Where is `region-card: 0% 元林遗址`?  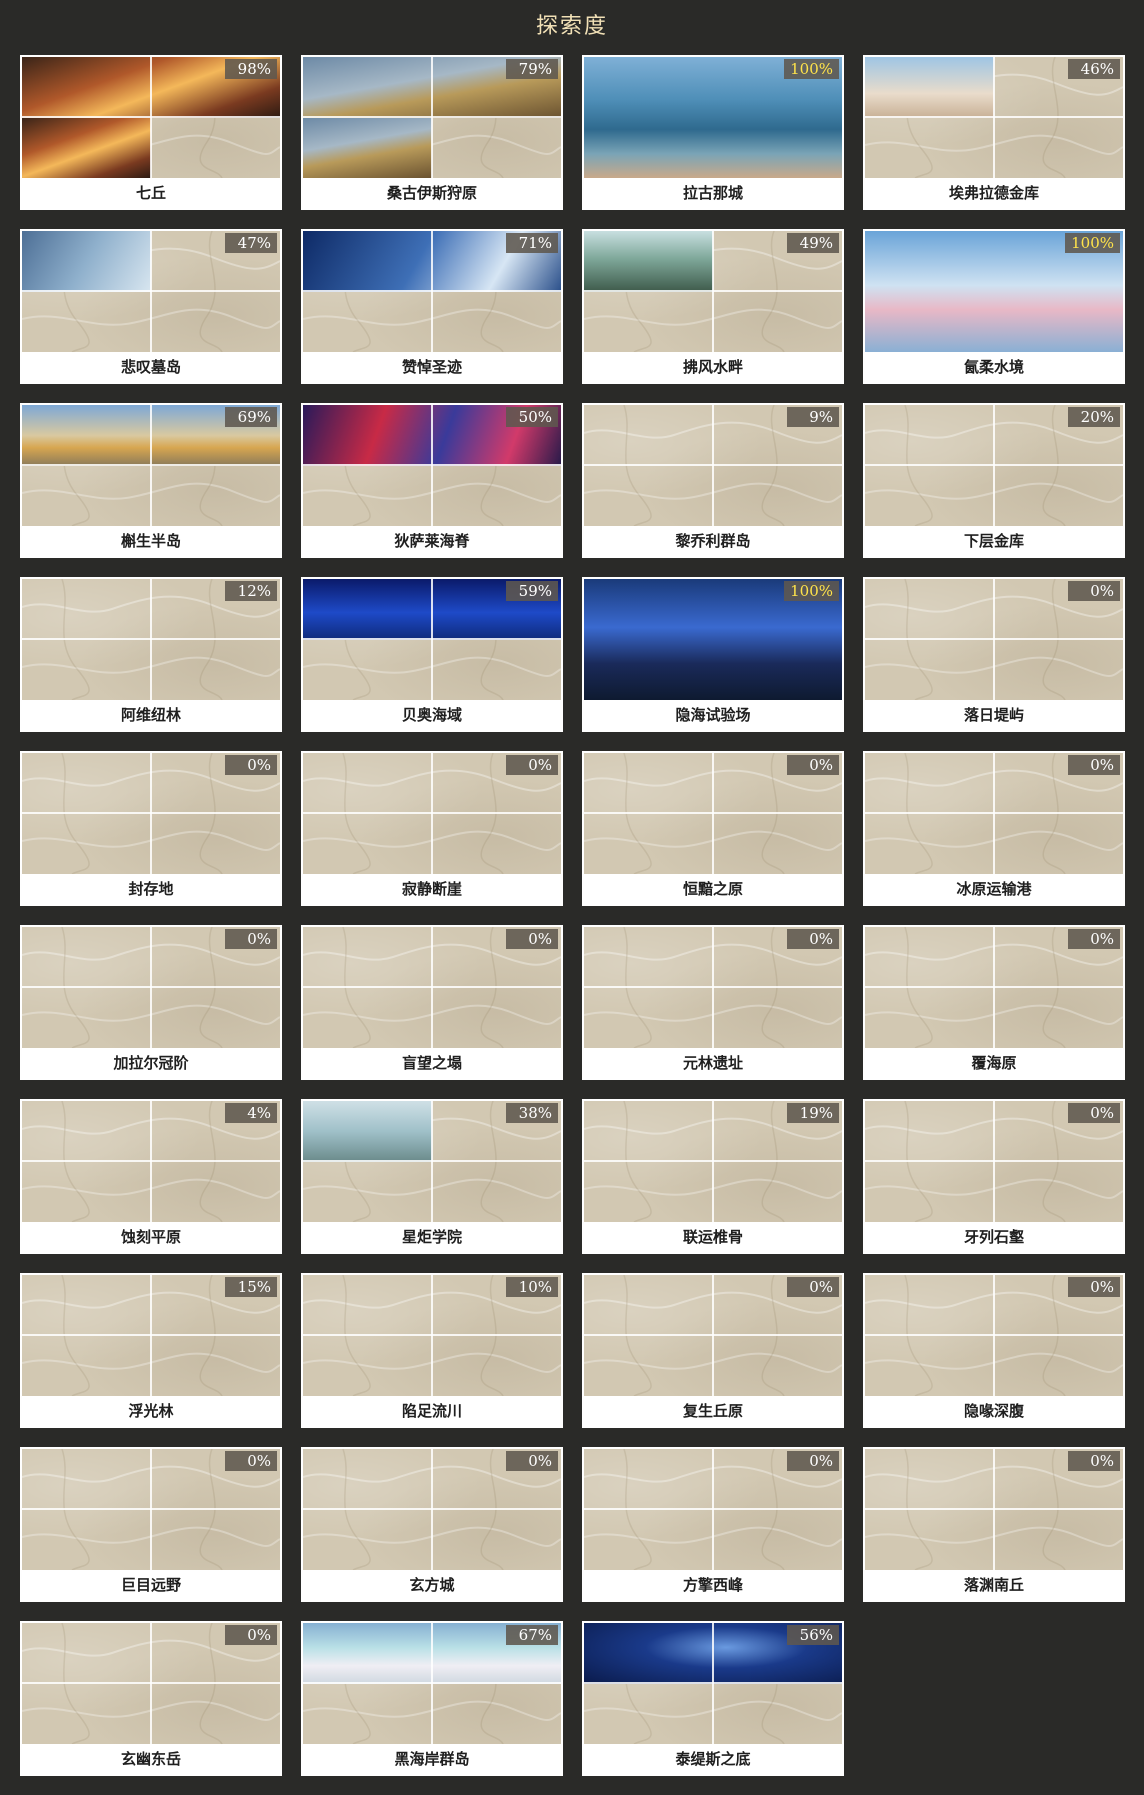
region-card: 0% 元林遗址 is located at coordinates (713, 1002).